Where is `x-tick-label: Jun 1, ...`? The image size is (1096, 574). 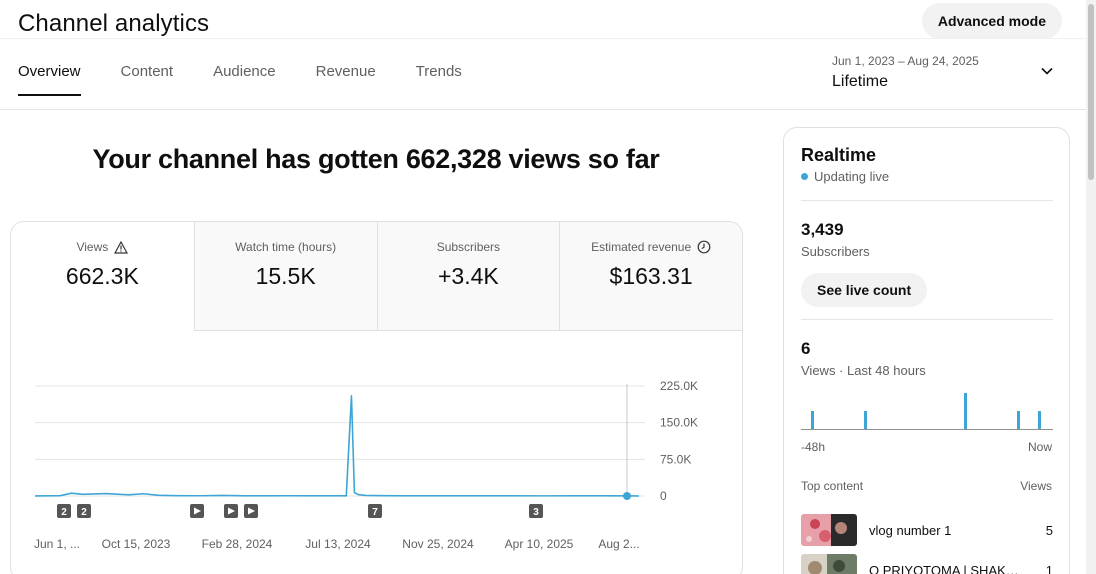
x-tick-label: Jun 1, ... is located at coordinates (57, 544).